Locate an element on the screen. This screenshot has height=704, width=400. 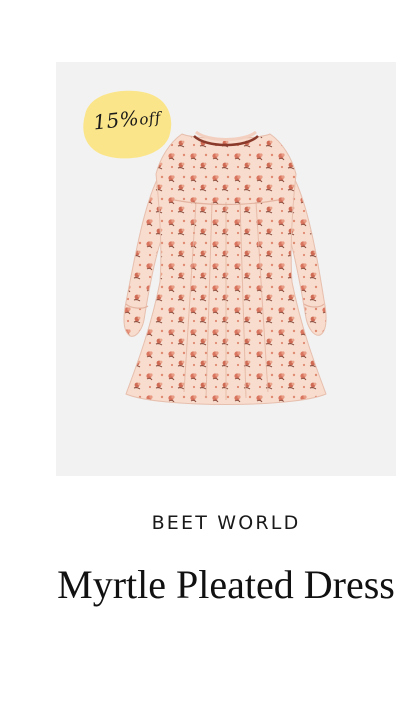
discount-percent: 15% is located at coordinates (116, 120).